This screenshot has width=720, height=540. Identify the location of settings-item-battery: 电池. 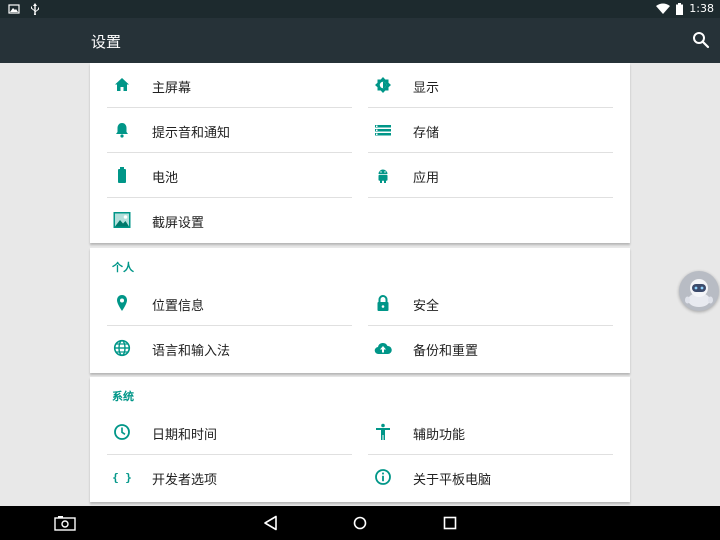
(229, 175).